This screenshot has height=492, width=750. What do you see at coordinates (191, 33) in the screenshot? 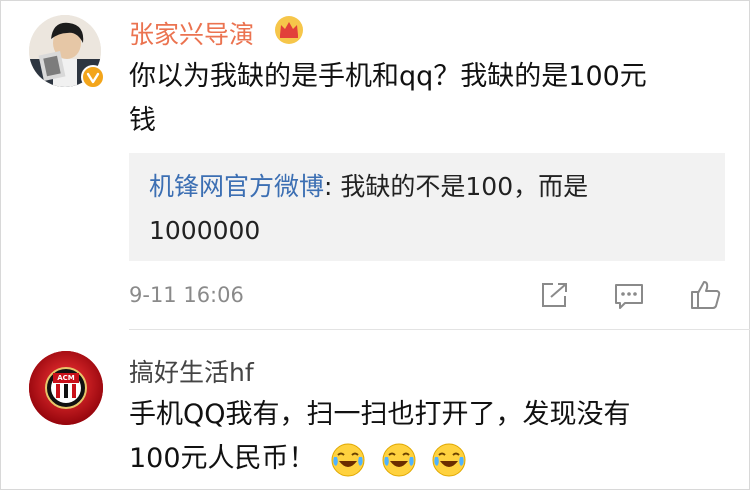
I see `comment1-username: 张家兴导演` at bounding box center [191, 33].